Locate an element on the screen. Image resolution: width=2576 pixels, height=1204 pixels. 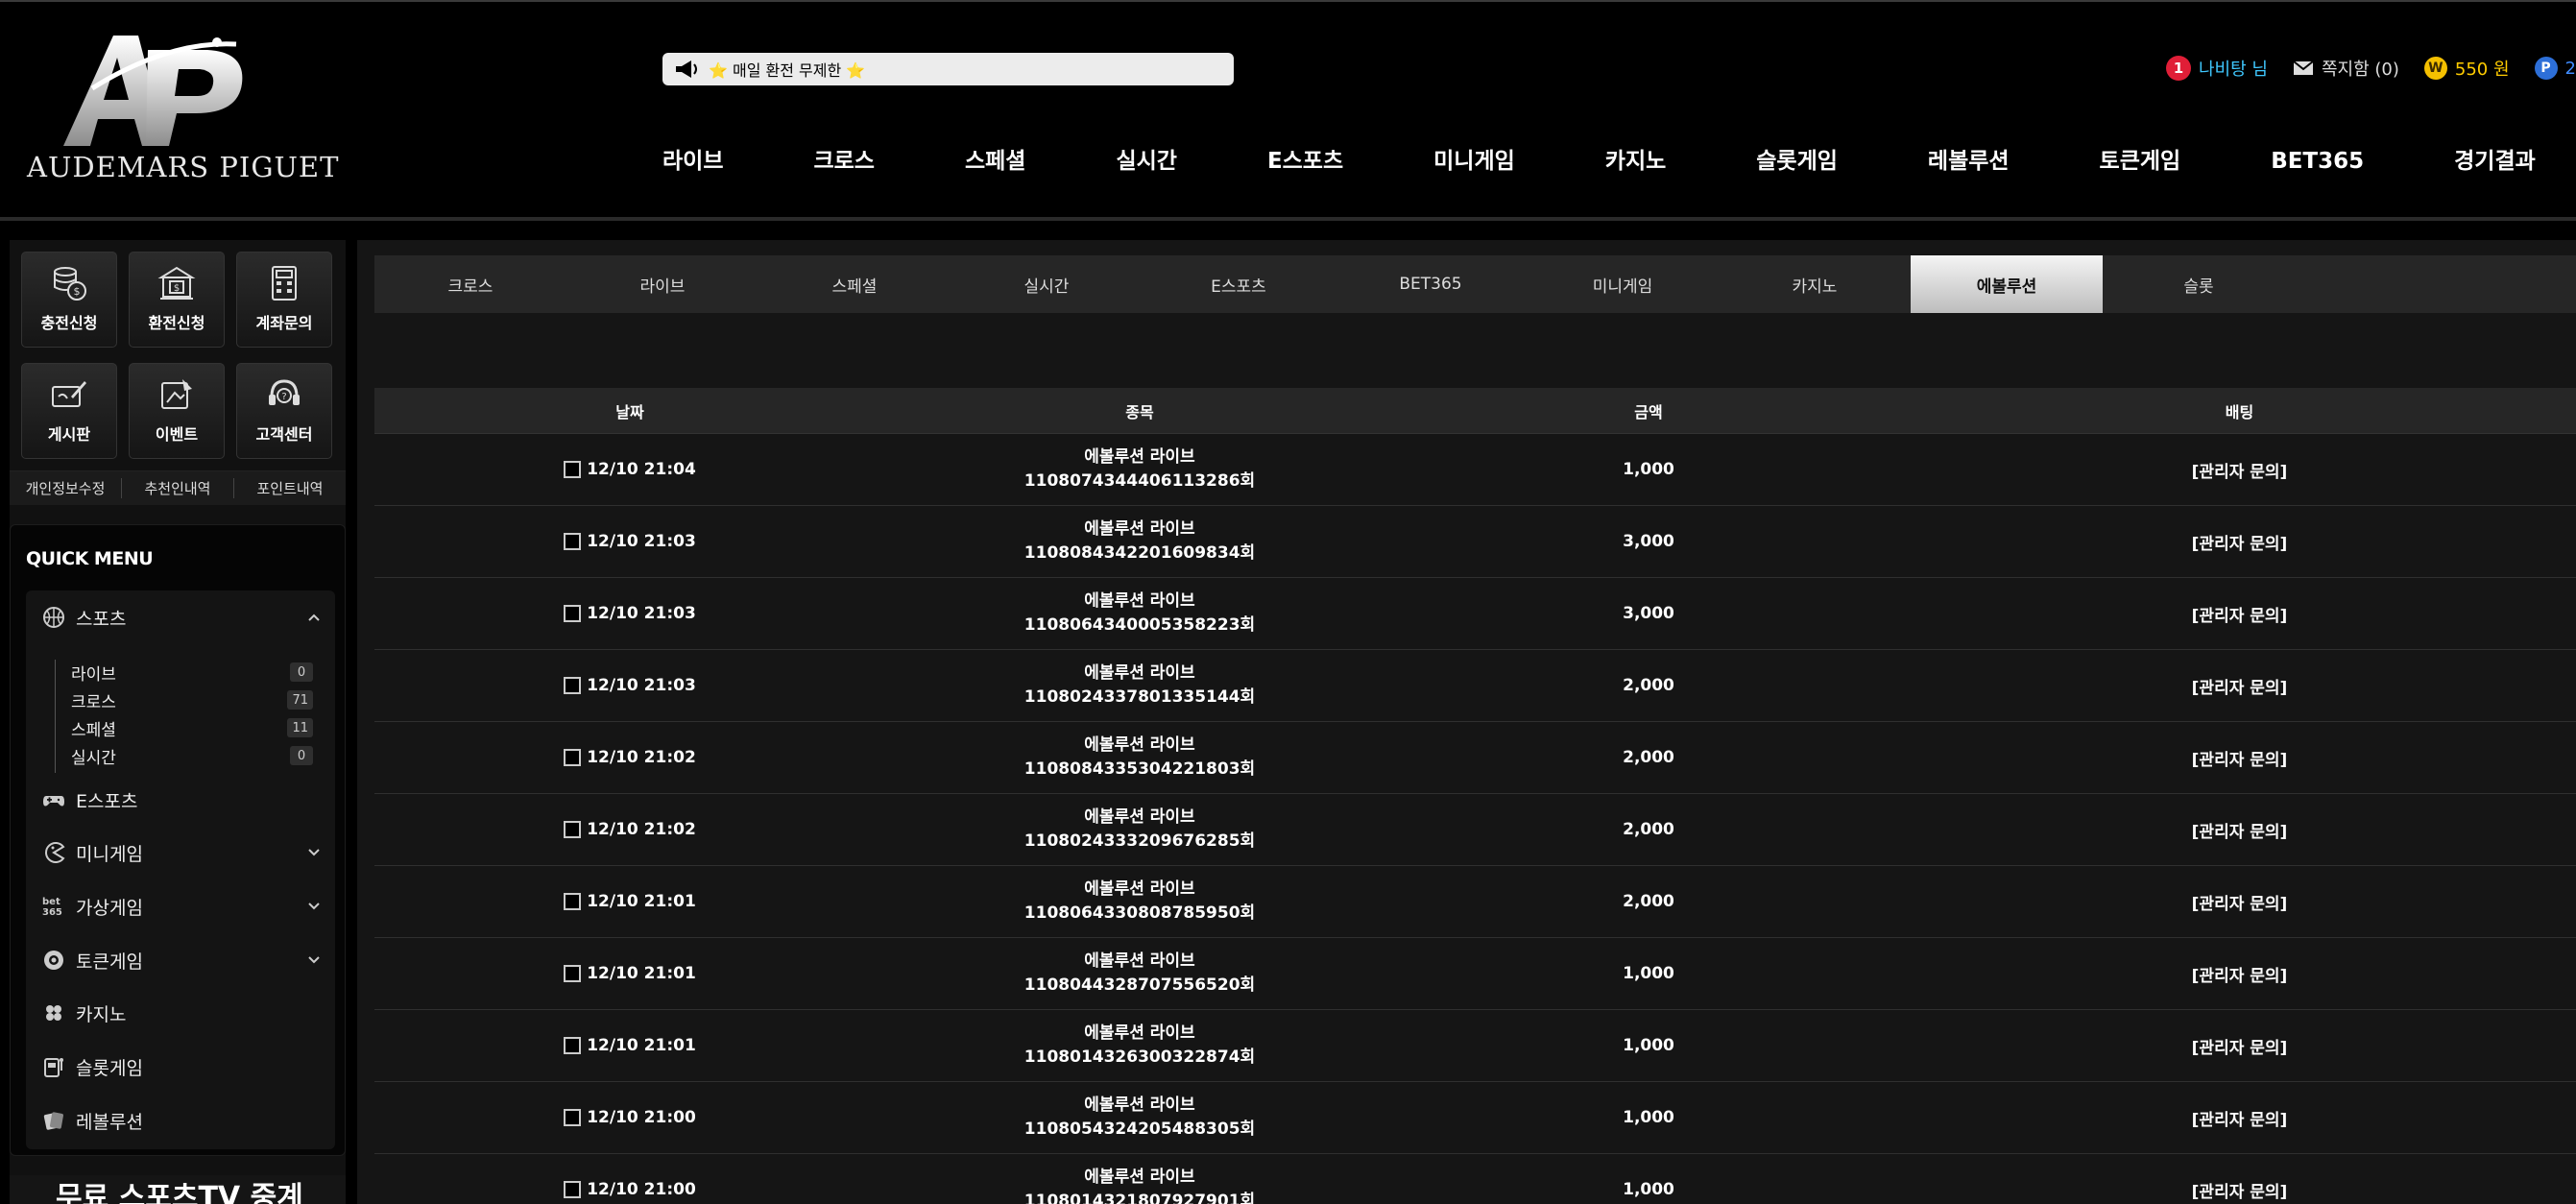
menu-casino-label: 카지노 is located at coordinates (101, 1014).